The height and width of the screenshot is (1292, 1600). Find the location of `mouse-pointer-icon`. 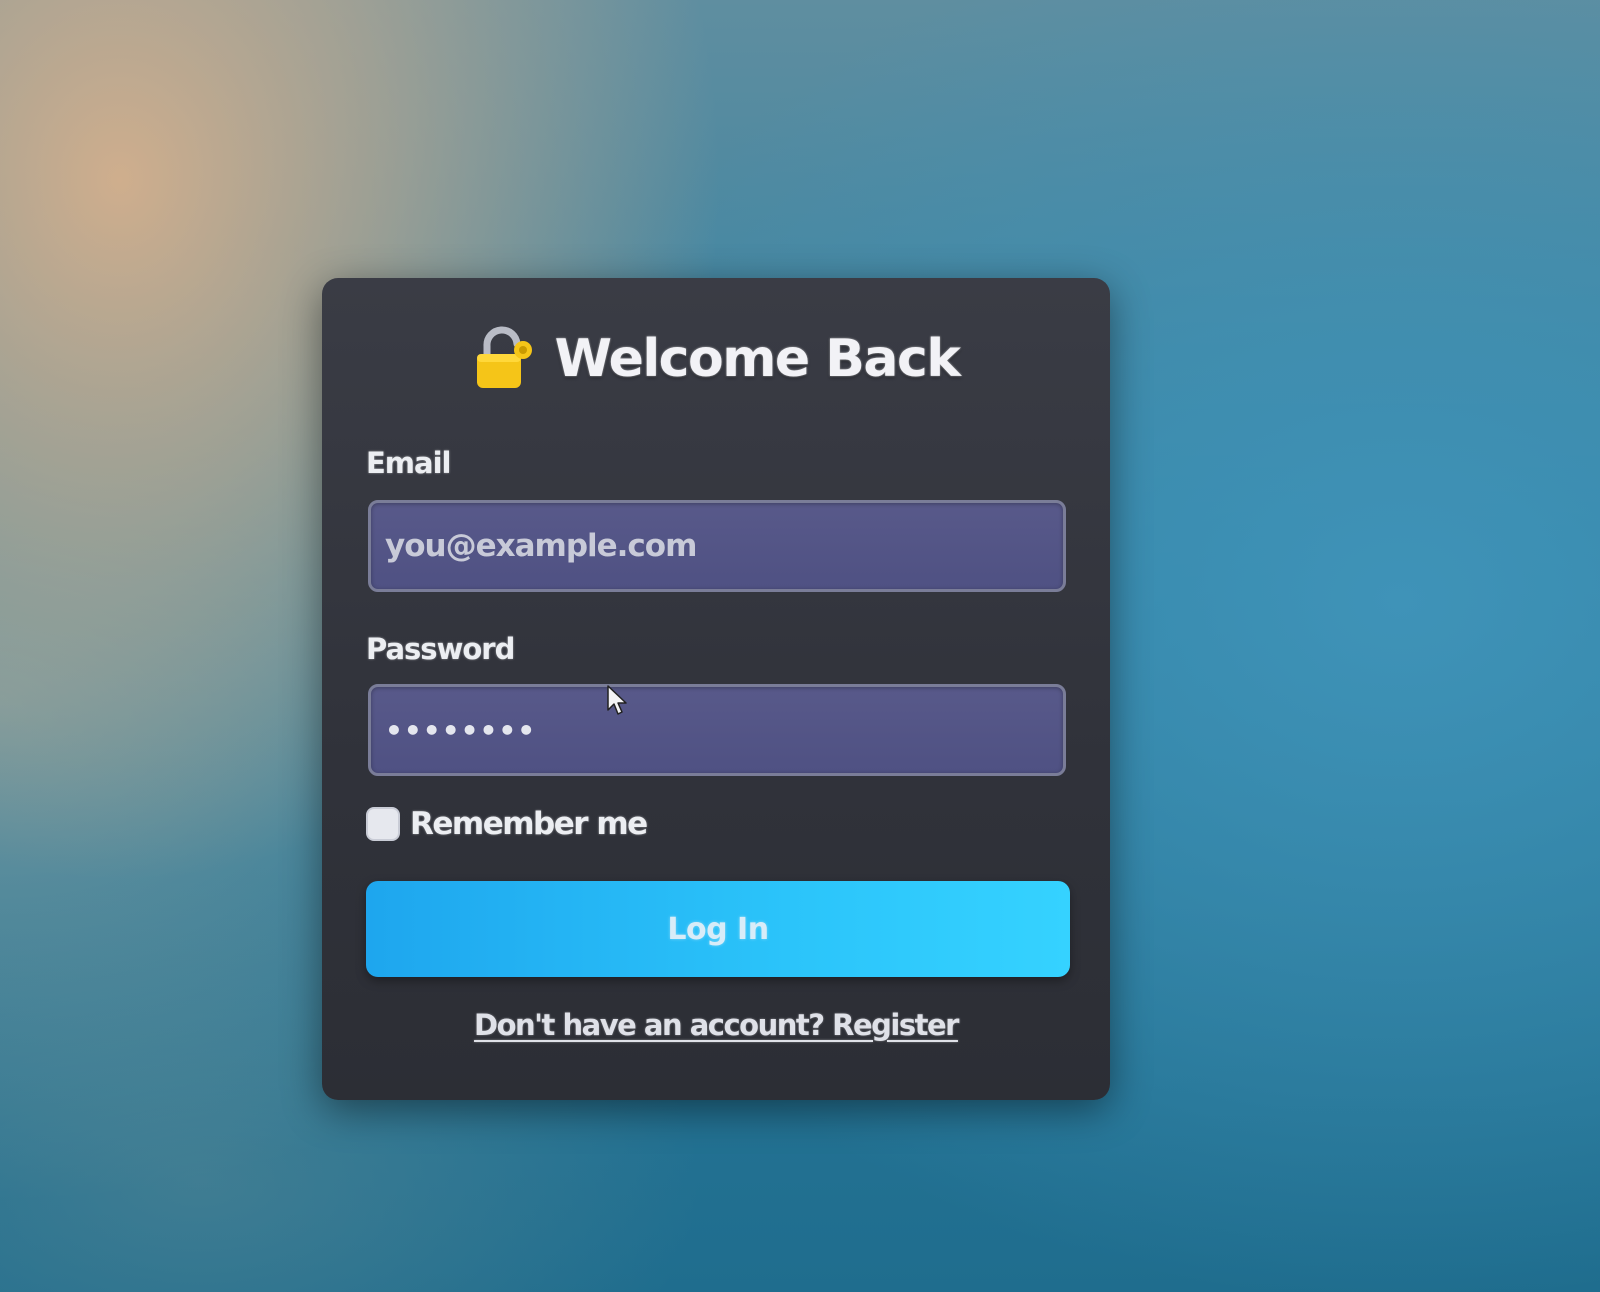

mouse-pointer-icon is located at coordinates (617, 700).